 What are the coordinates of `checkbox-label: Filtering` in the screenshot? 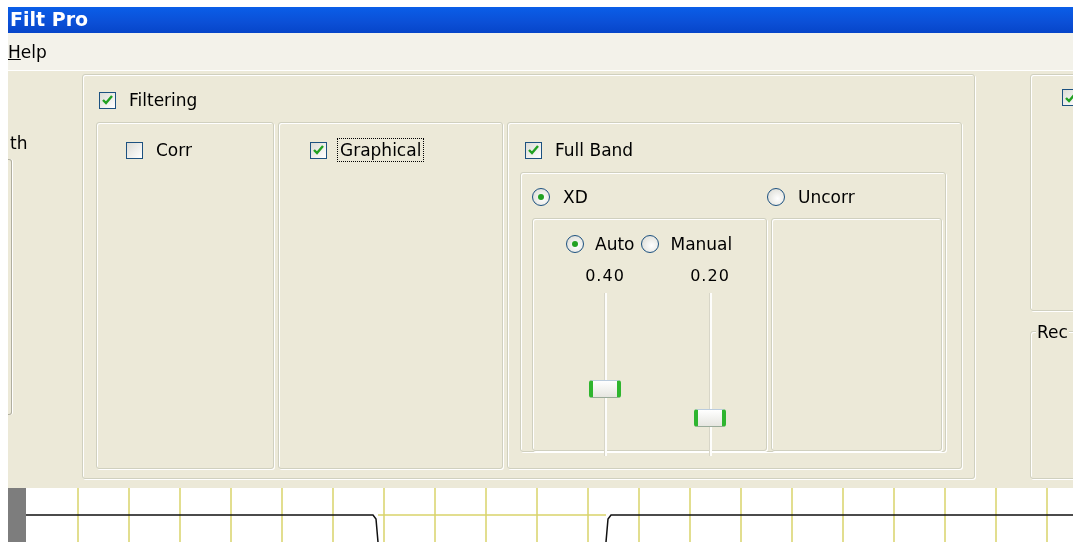 It's located at (163, 100).